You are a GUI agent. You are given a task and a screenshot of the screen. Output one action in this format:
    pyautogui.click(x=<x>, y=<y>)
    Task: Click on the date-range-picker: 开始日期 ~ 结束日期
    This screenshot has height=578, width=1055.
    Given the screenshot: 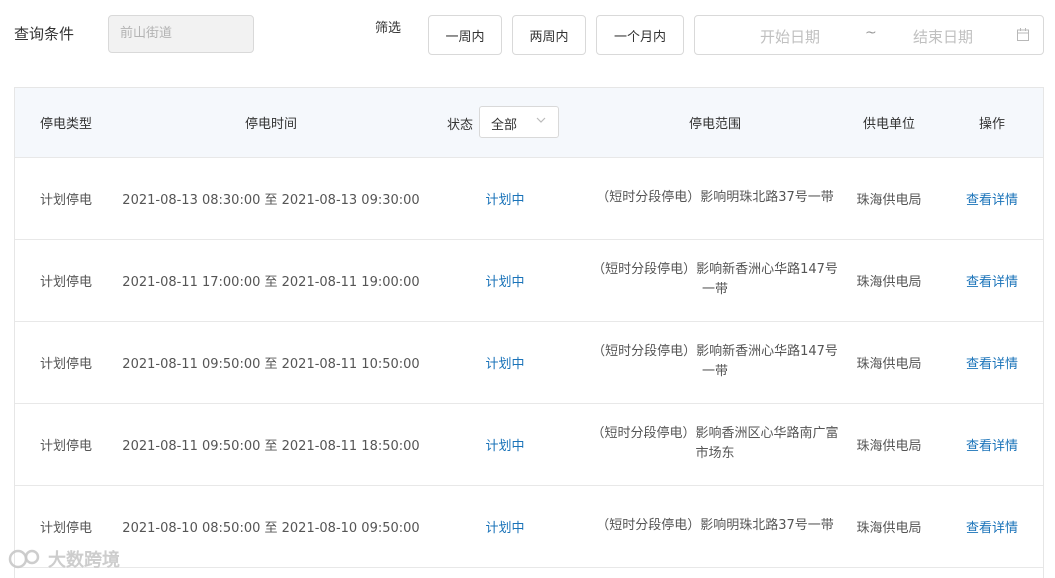 What is the action you would take?
    pyautogui.click(x=869, y=35)
    